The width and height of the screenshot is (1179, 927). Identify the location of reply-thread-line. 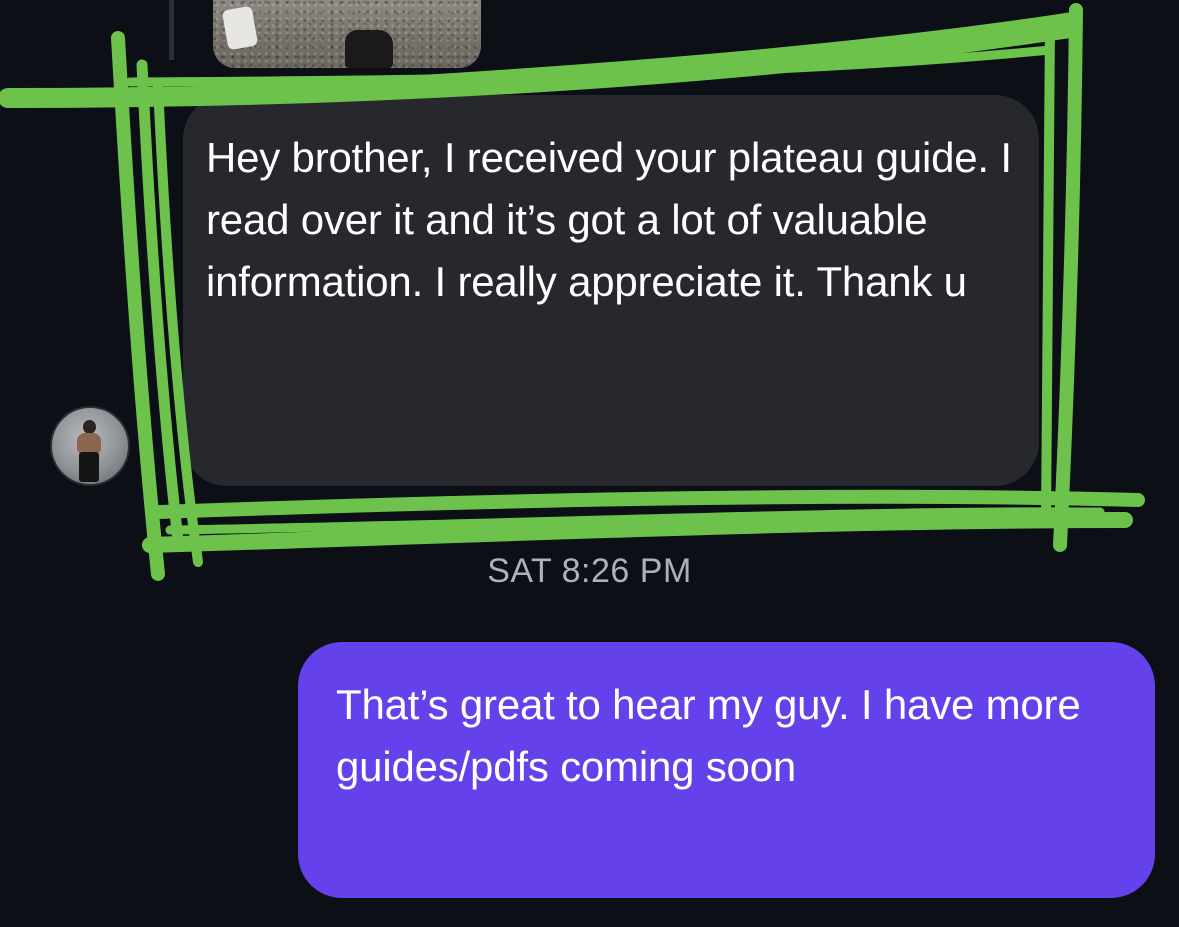
(171, 30).